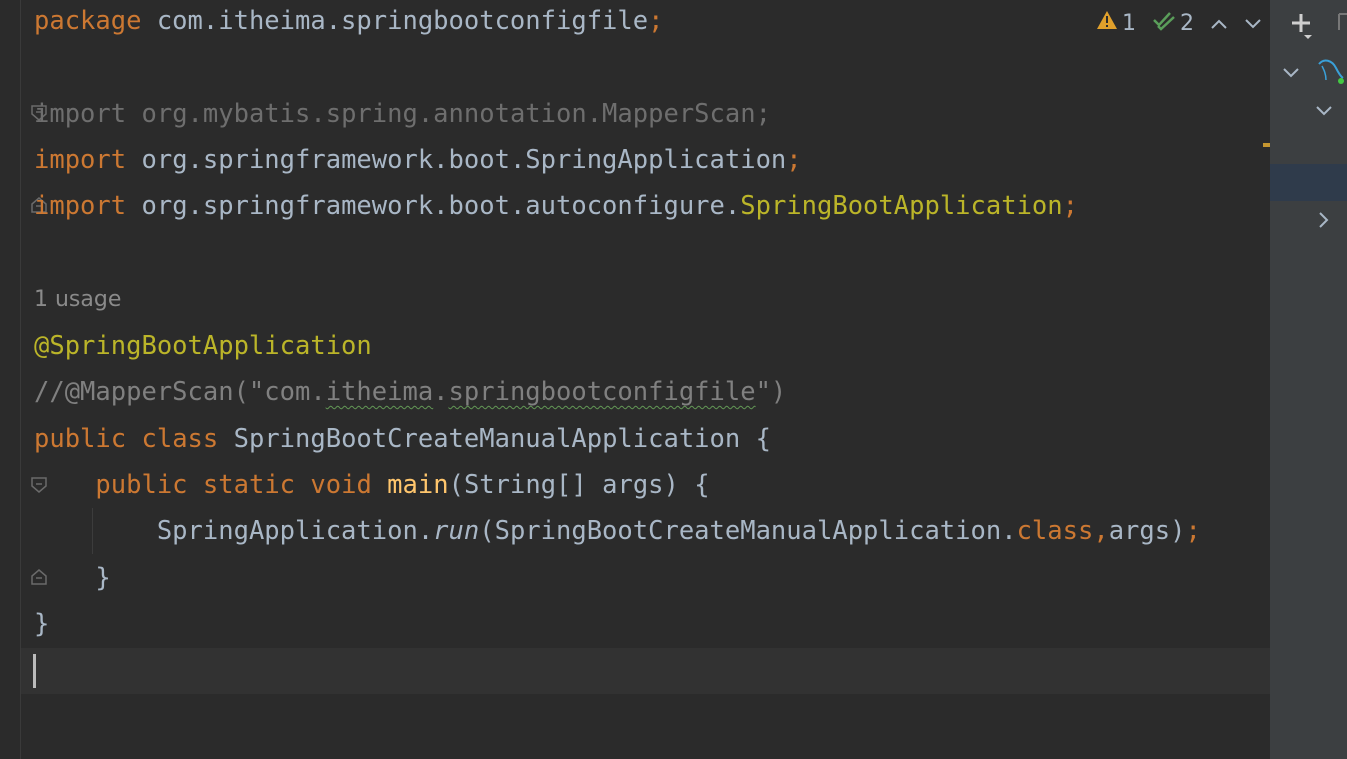 The height and width of the screenshot is (759, 1347). Describe the element at coordinates (763, 439) in the screenshot. I see `open-brace: {` at that location.